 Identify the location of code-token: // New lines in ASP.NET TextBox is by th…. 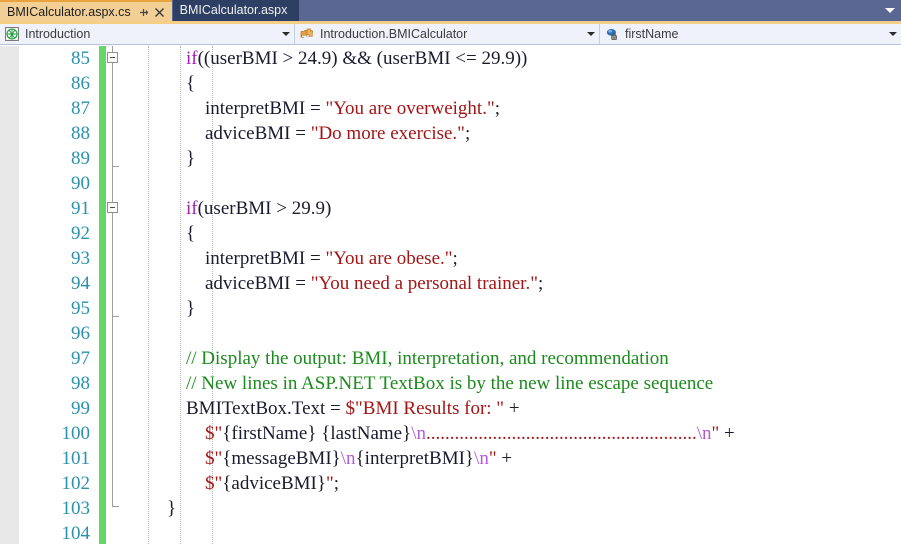
(431, 383).